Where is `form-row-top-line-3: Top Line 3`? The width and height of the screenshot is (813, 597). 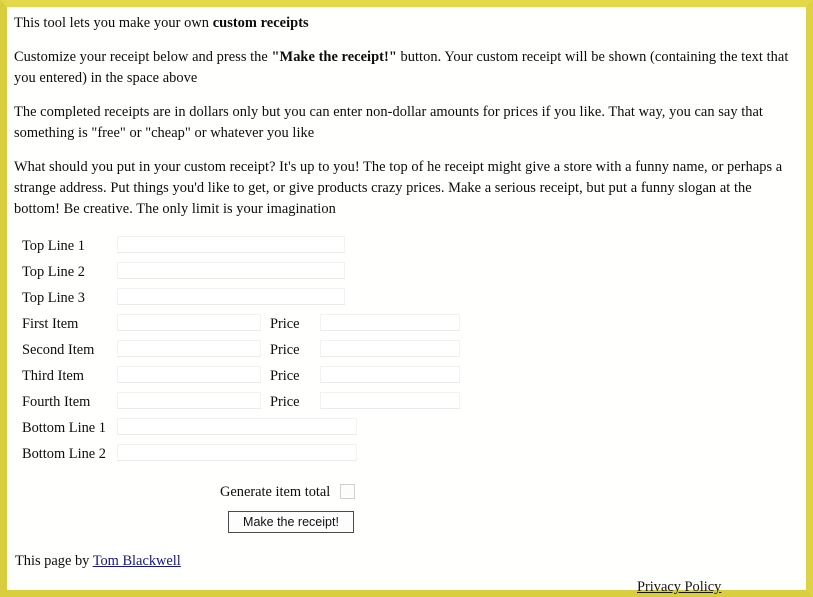 form-row-top-line-3: Top Line 3 is located at coordinates (407, 301).